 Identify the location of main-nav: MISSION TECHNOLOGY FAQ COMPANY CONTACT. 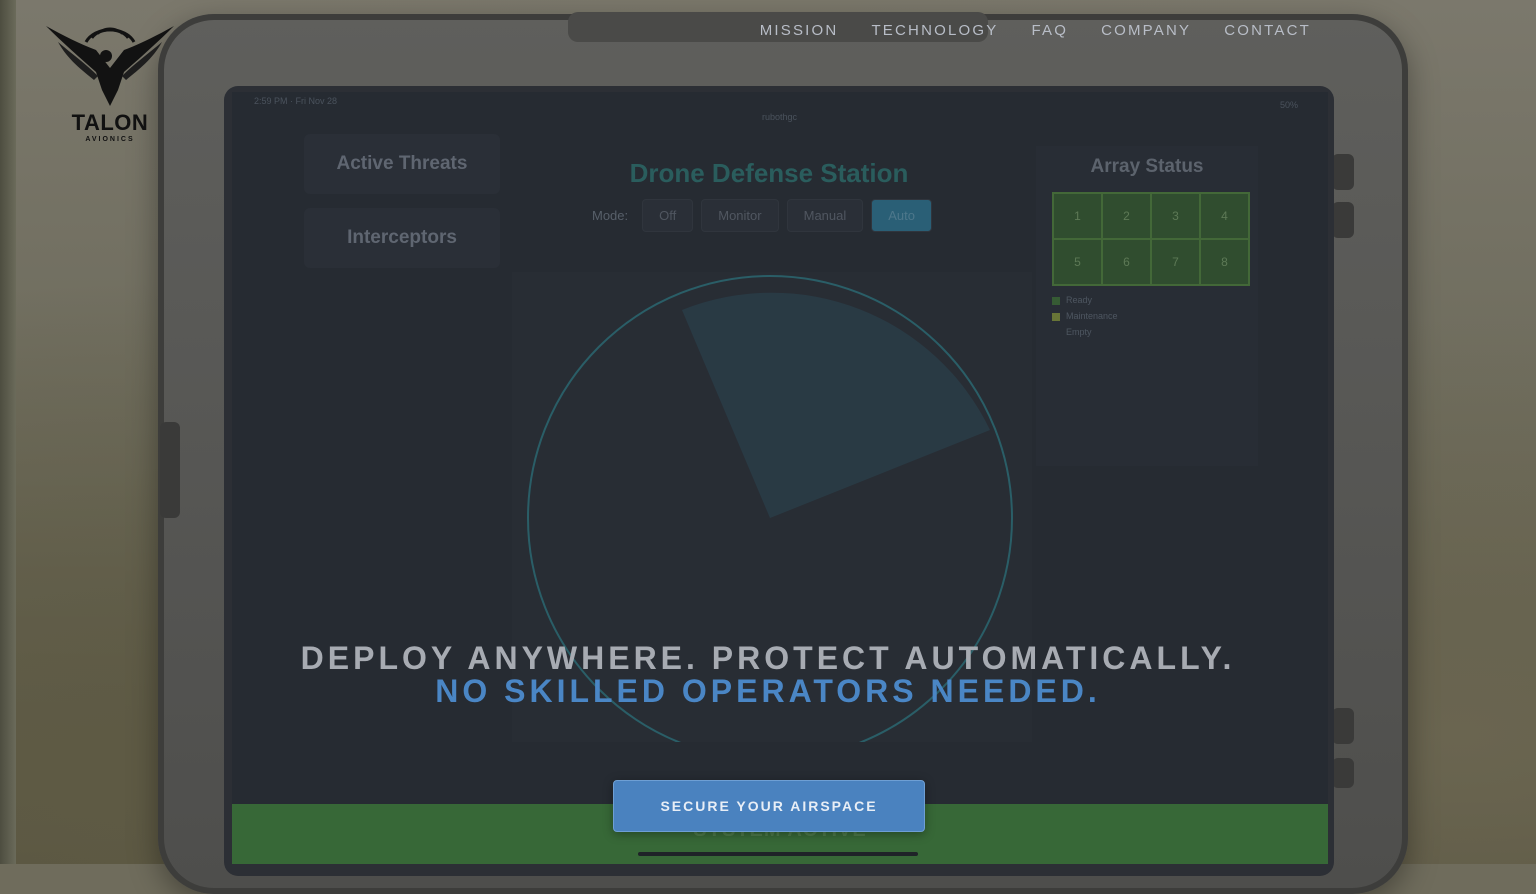
(1035, 30).